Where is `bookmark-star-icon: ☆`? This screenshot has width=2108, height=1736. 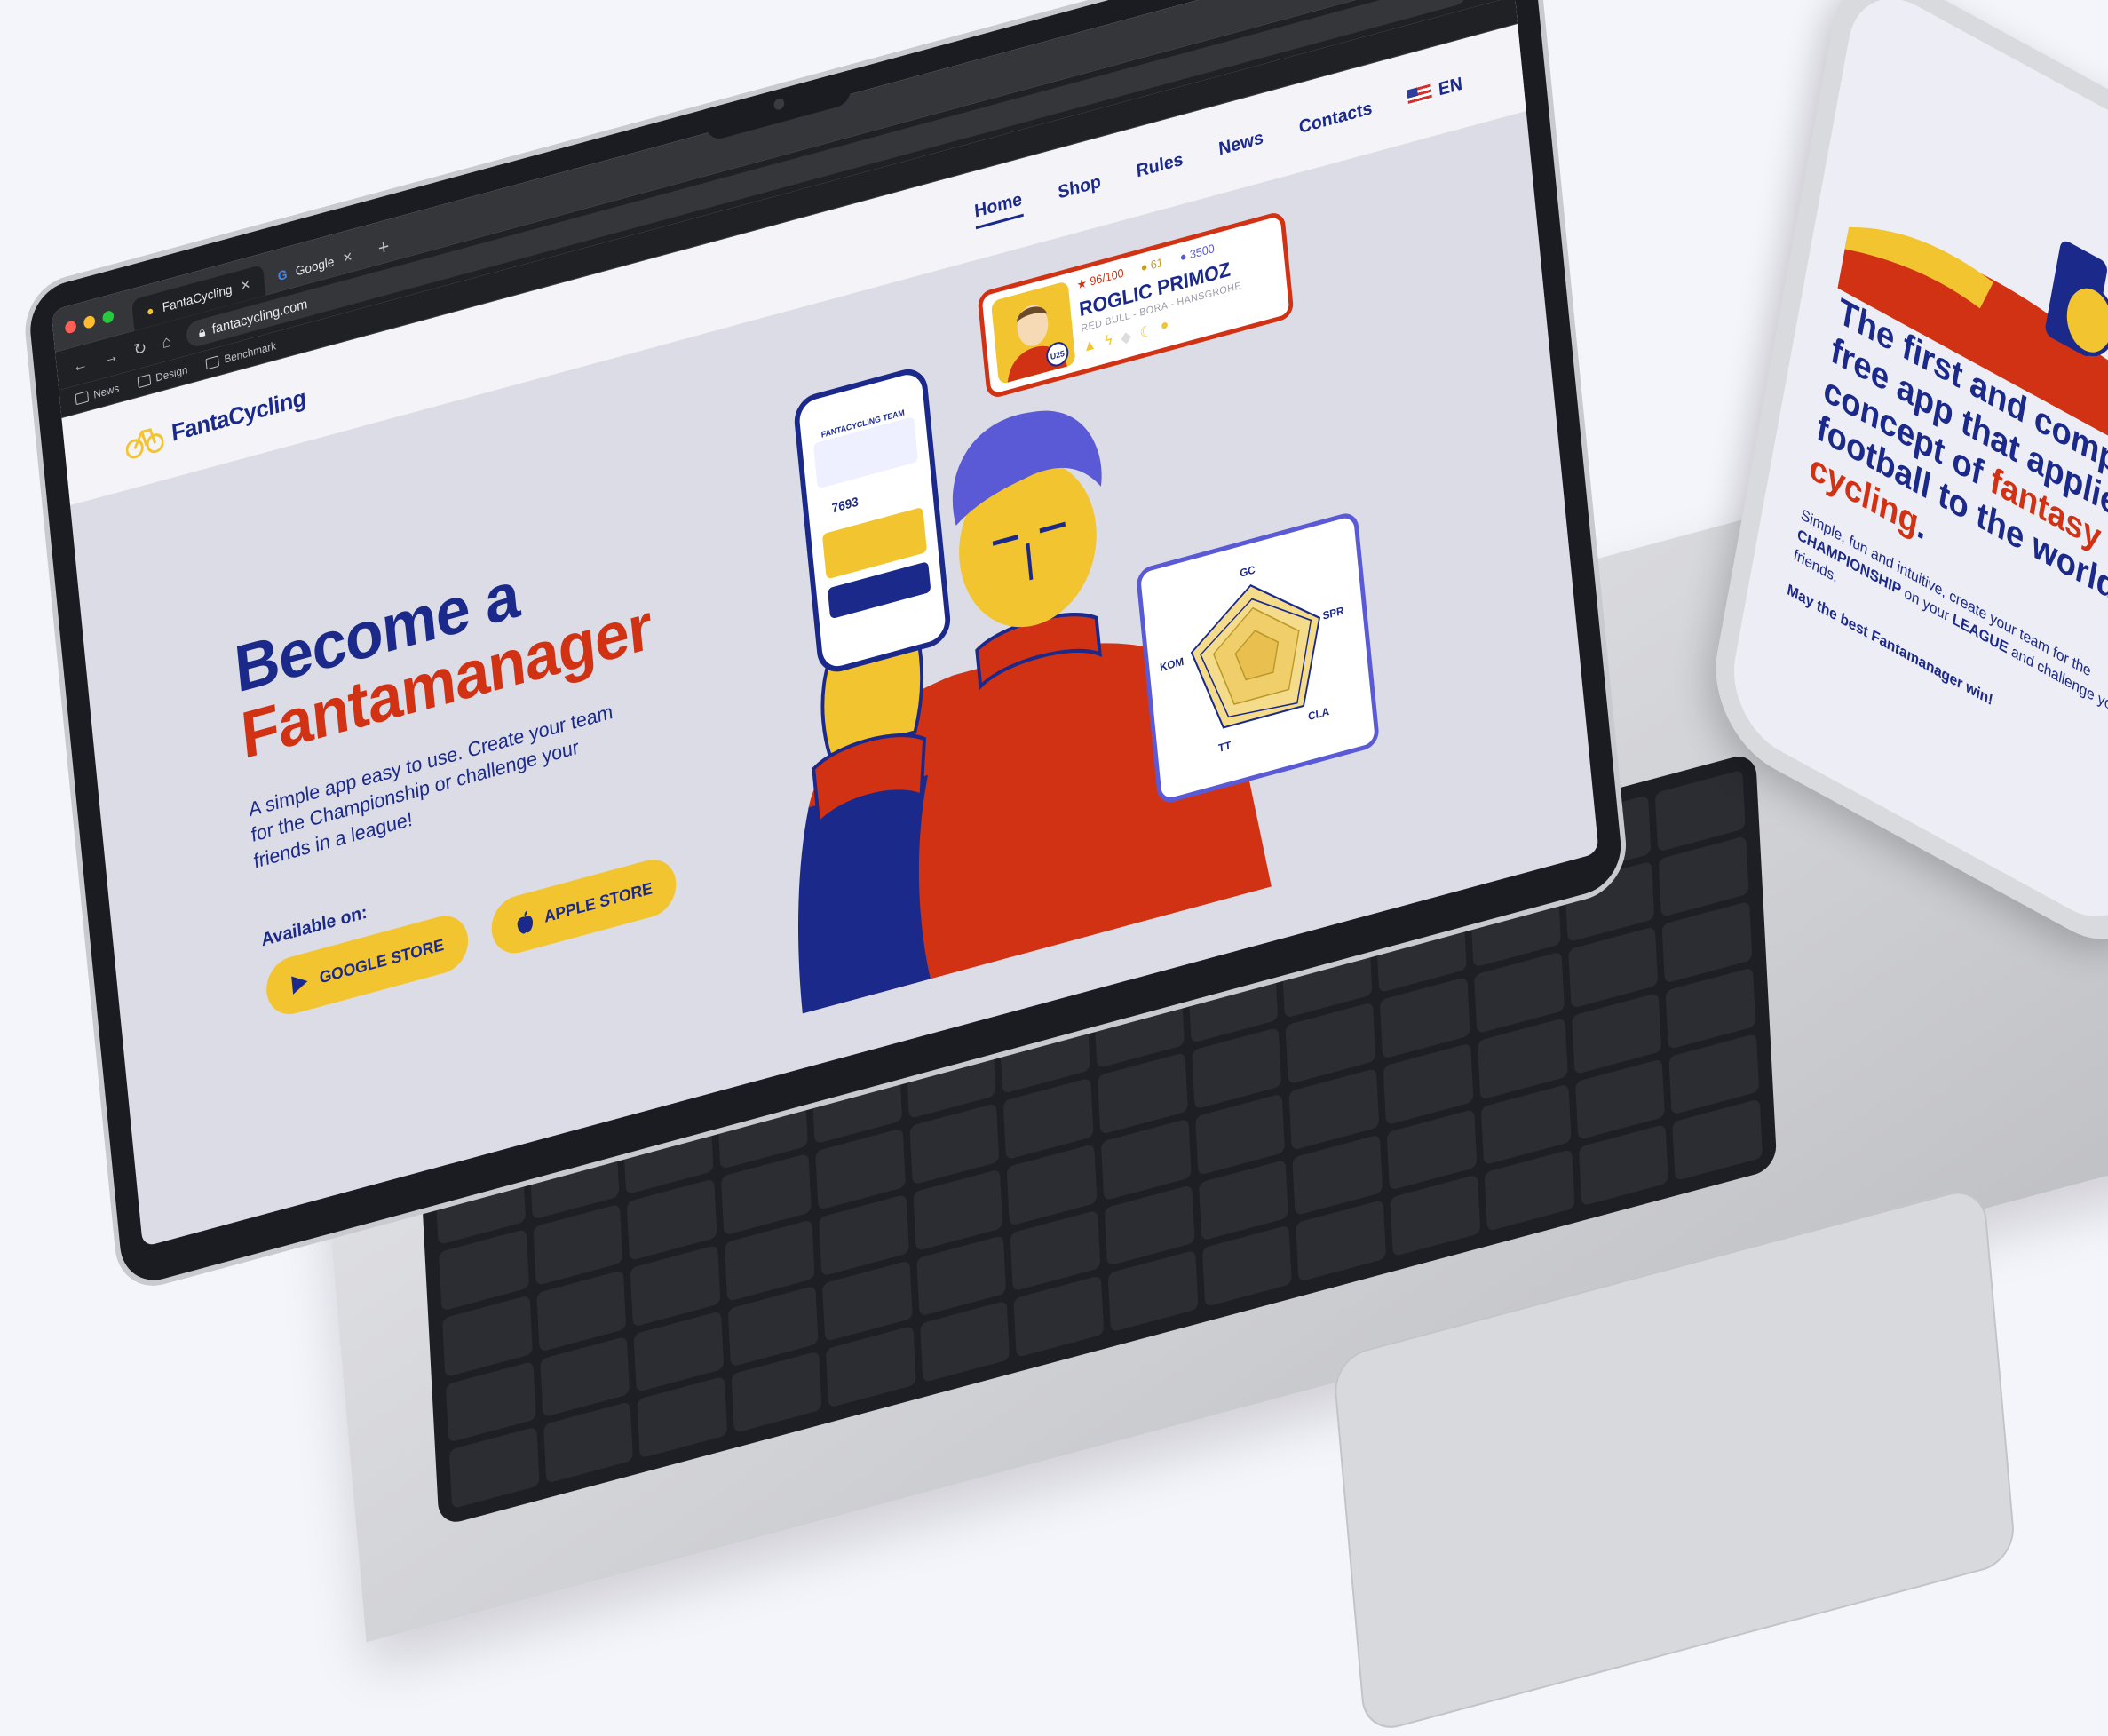 bookmark-star-icon: ☆ is located at coordinates (1449, 2).